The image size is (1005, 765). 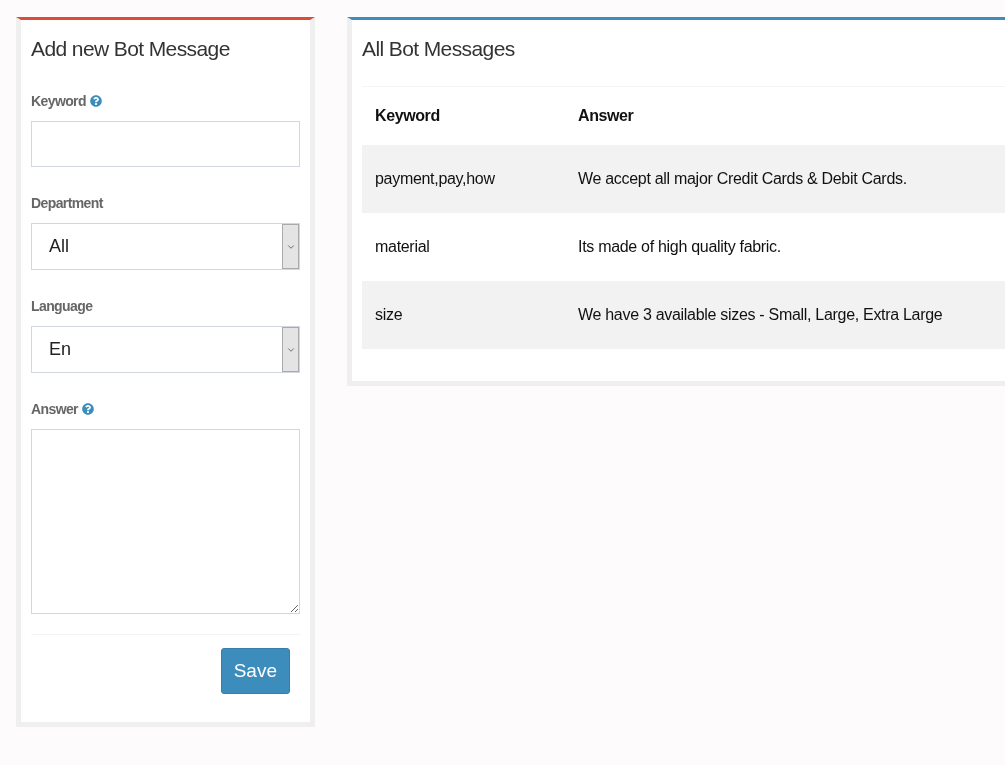 I want to click on keyword-input, so click(x=165, y=144).